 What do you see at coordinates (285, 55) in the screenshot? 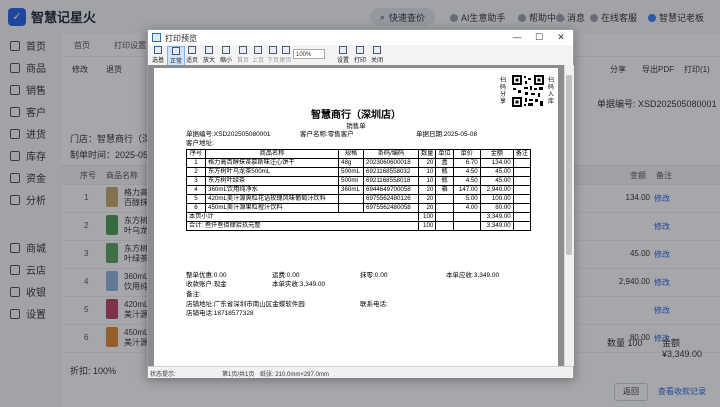
I see `last-page-button: 尾页` at bounding box center [285, 55].